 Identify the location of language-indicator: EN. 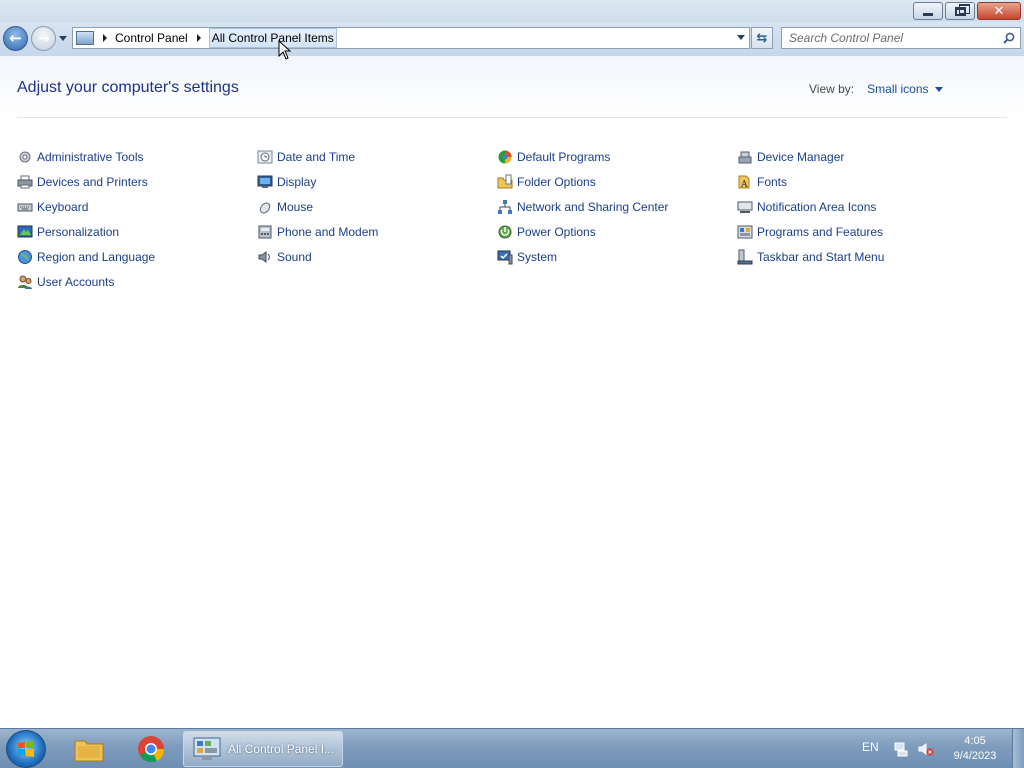
(870, 747).